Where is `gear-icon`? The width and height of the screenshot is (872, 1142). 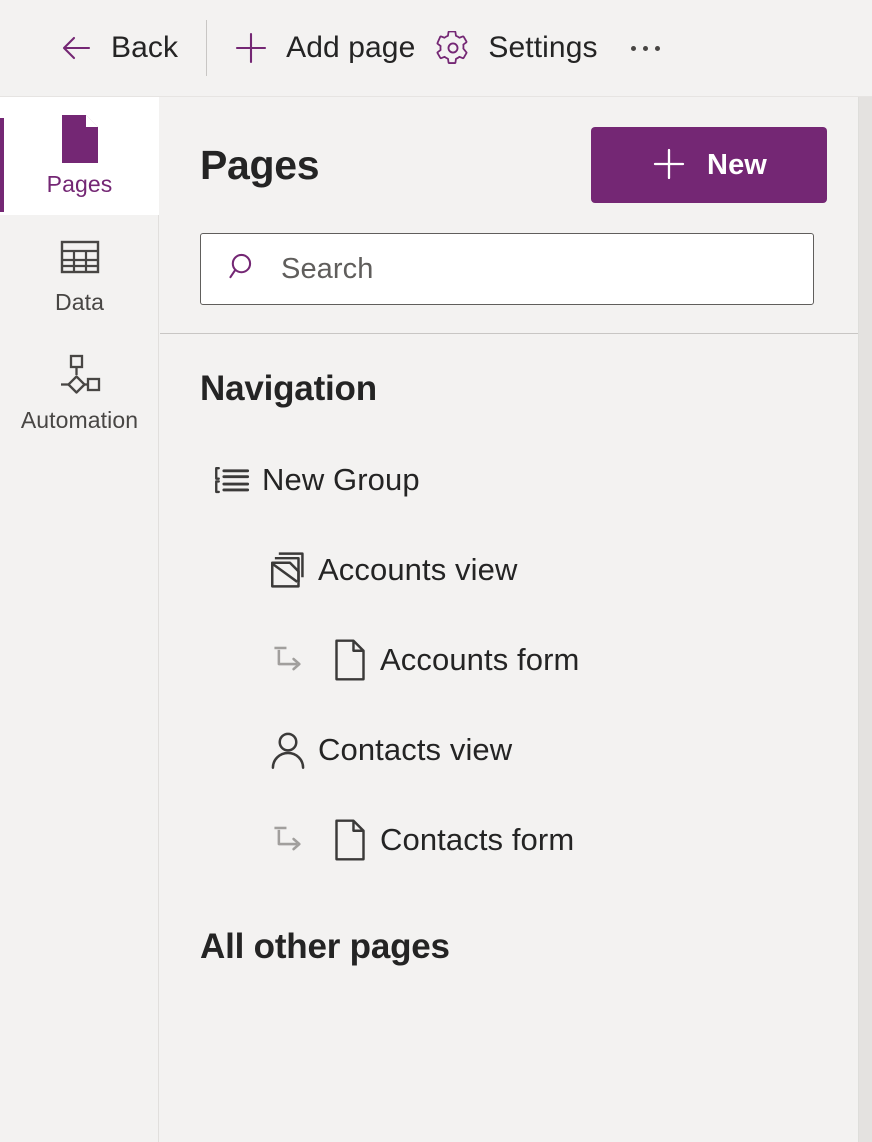
gear-icon is located at coordinates (453, 48).